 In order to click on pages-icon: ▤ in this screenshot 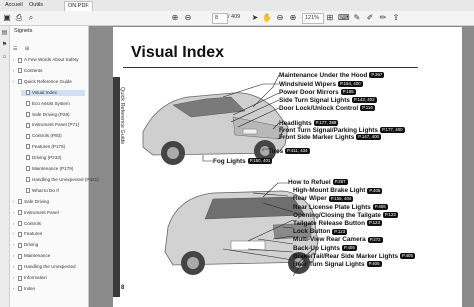, I will do `click(4, 33)`.